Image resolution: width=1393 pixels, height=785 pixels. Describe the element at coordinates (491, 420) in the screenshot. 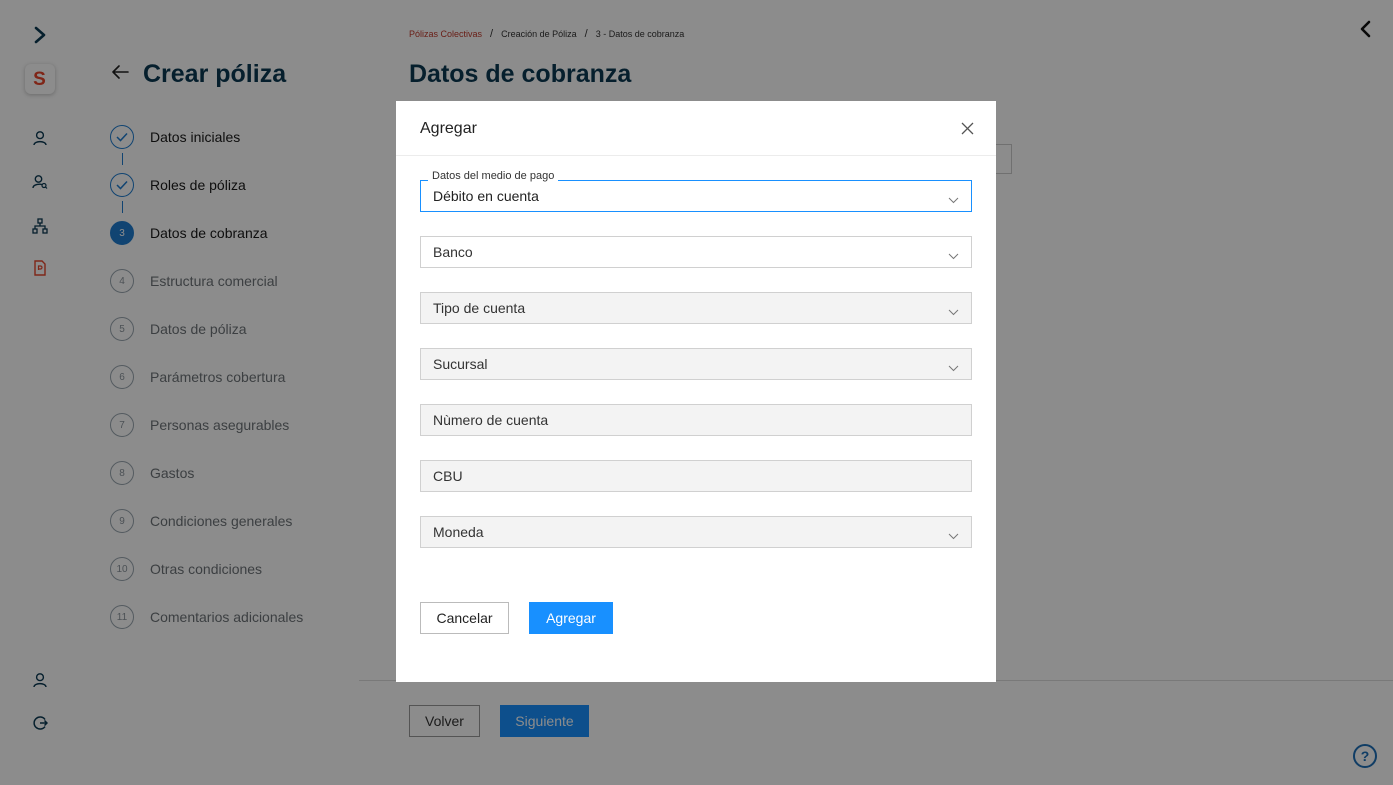

I see `account-number-placeholder: Nùmero de cuenta` at that location.